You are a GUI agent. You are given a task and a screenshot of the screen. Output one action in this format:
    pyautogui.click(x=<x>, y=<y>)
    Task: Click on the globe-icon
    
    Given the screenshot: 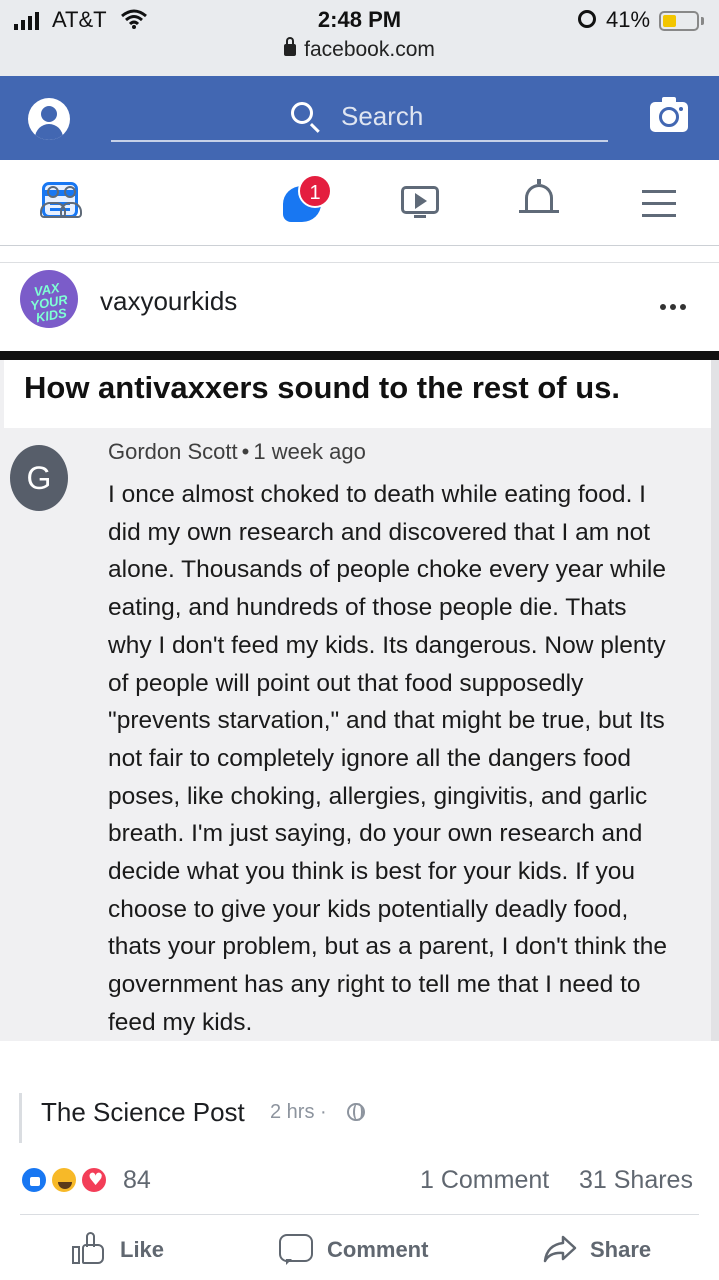 What is the action you would take?
    pyautogui.click(x=356, y=1112)
    